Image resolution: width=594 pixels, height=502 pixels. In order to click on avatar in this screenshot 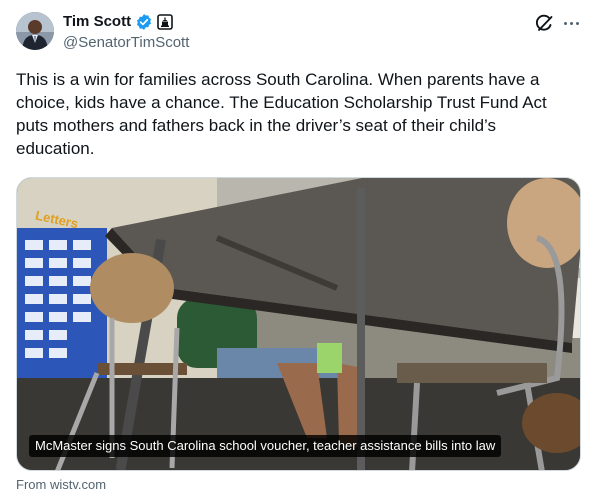, I will do `click(35, 31)`.